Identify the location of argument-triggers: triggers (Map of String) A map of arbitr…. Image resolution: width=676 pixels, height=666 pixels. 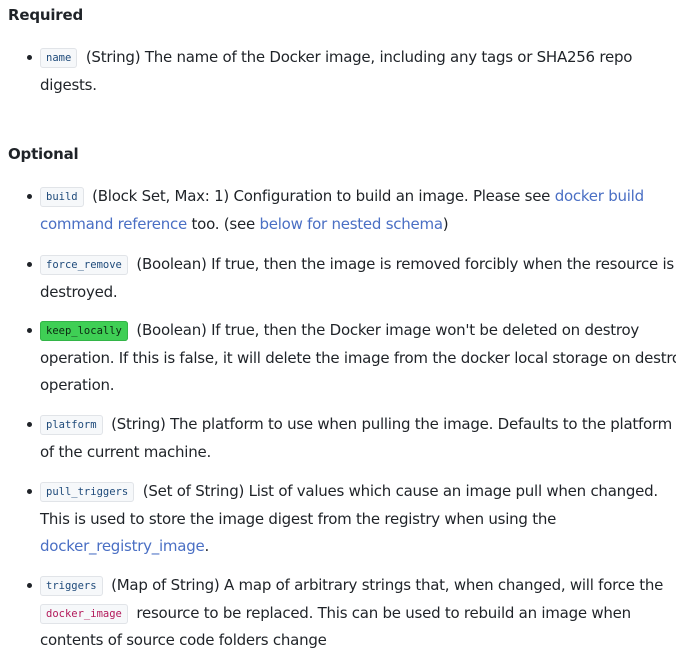
(347, 613).